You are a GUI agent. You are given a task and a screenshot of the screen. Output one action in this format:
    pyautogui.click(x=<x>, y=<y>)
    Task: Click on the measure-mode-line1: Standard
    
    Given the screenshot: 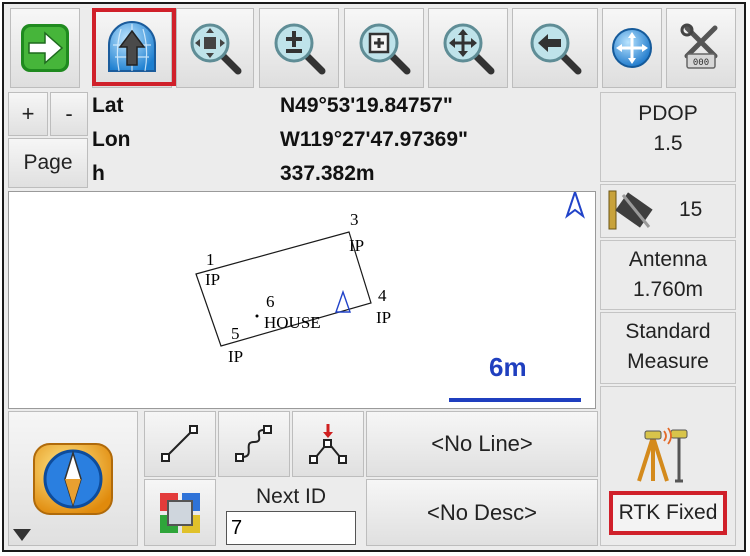 What is the action you would take?
    pyautogui.click(x=668, y=331)
    